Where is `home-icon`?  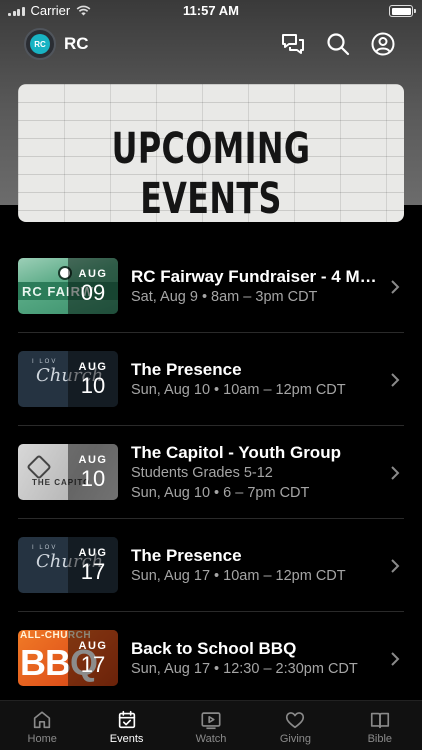 home-icon is located at coordinates (42, 720).